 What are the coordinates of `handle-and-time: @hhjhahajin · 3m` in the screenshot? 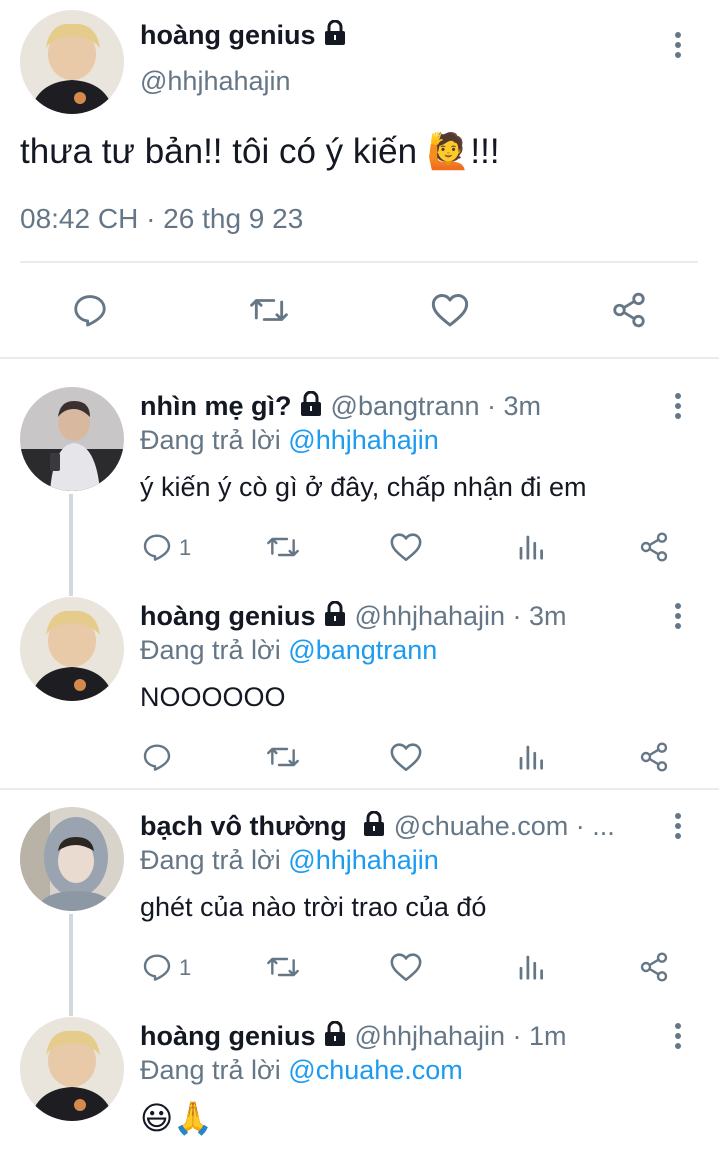 It's located at (460, 616).